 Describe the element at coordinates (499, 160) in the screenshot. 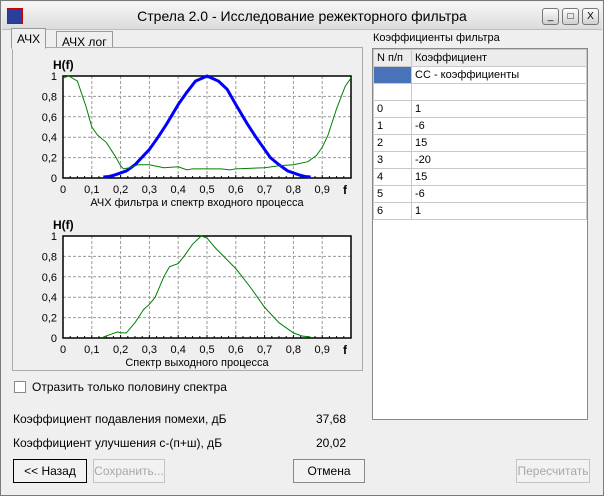

I see `row-coefficient: -20` at that location.